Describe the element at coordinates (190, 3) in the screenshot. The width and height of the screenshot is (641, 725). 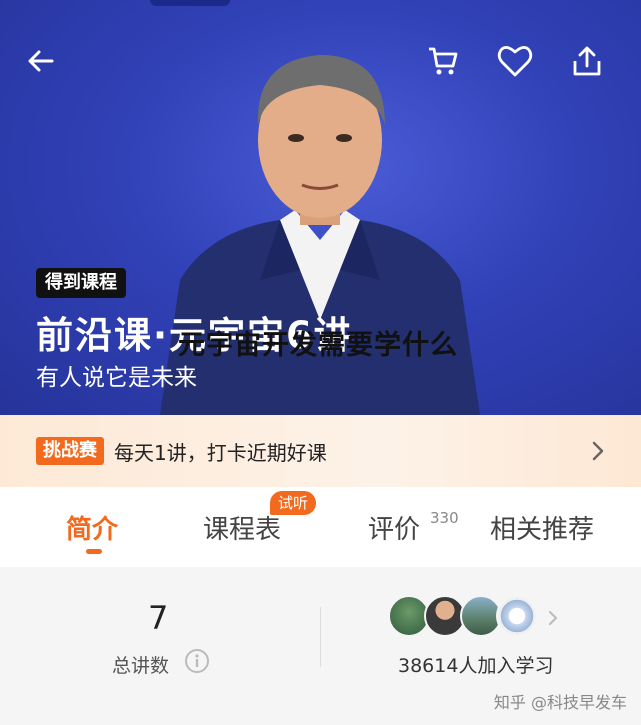
I see `hero-top-decoration` at that location.